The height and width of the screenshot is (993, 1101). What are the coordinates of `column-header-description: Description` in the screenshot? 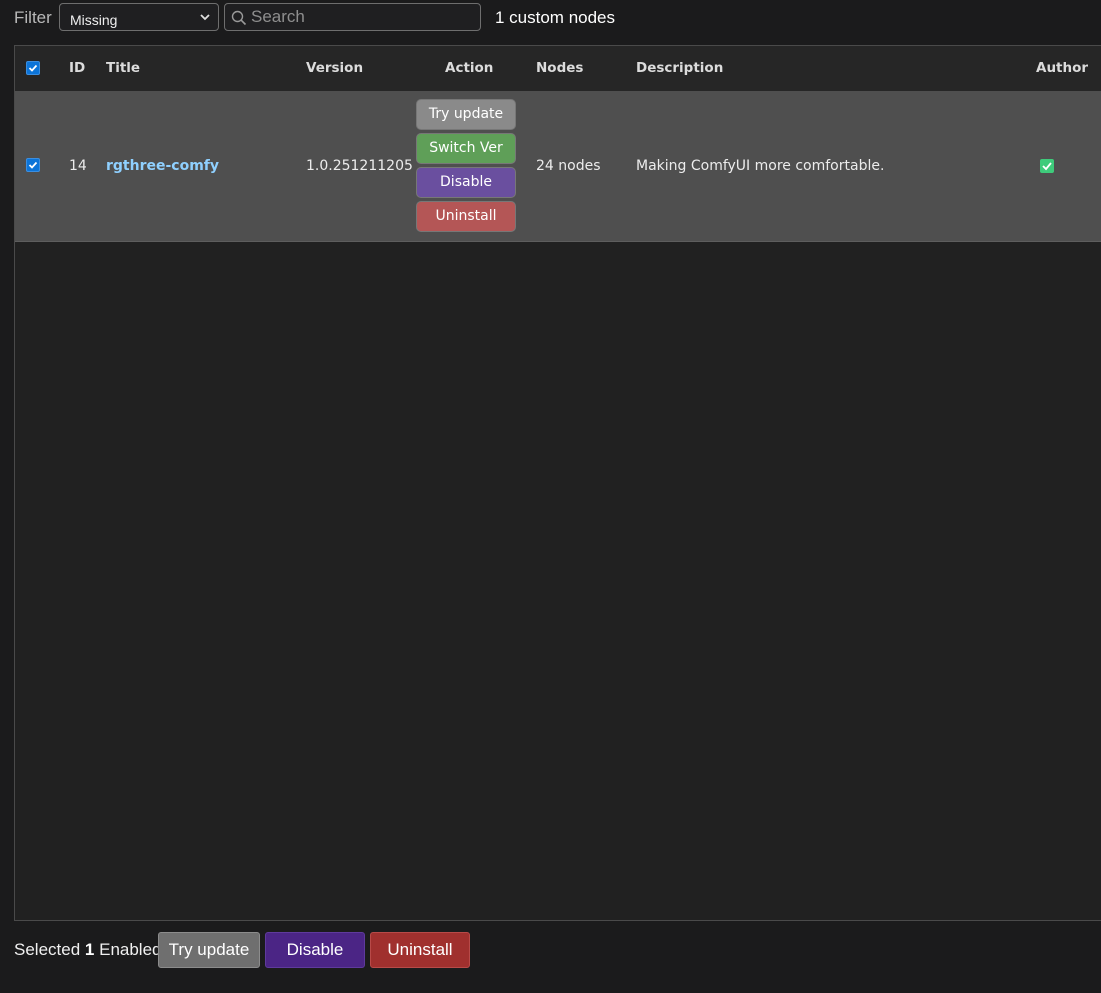 It's located at (679, 68).